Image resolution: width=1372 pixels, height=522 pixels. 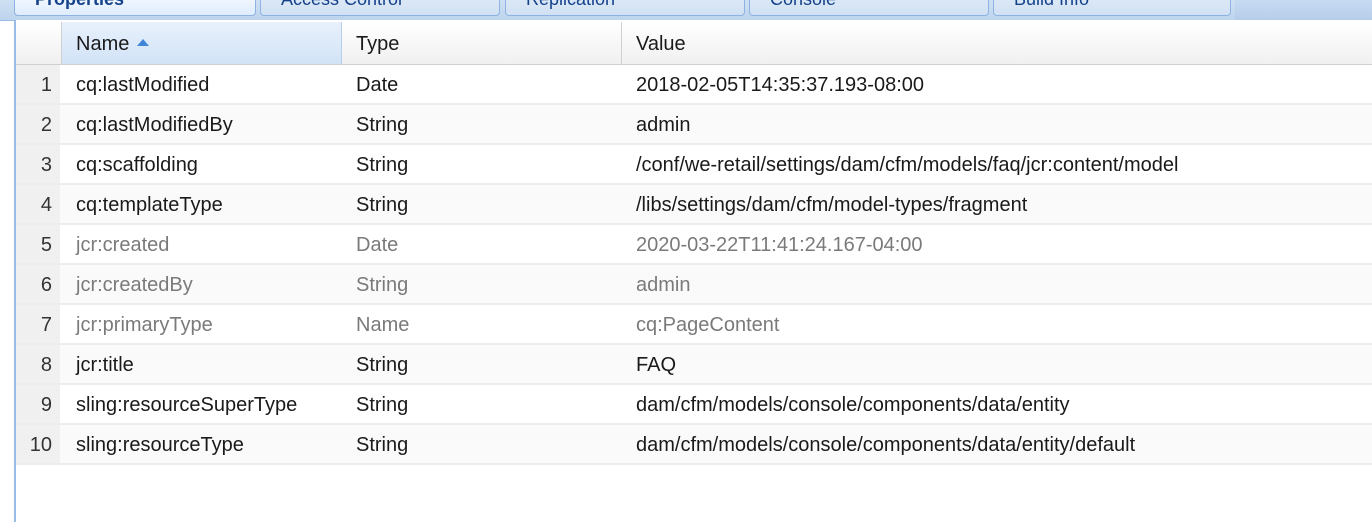 I want to click on property-name-cell: cq:scaffolding, so click(x=137, y=165).